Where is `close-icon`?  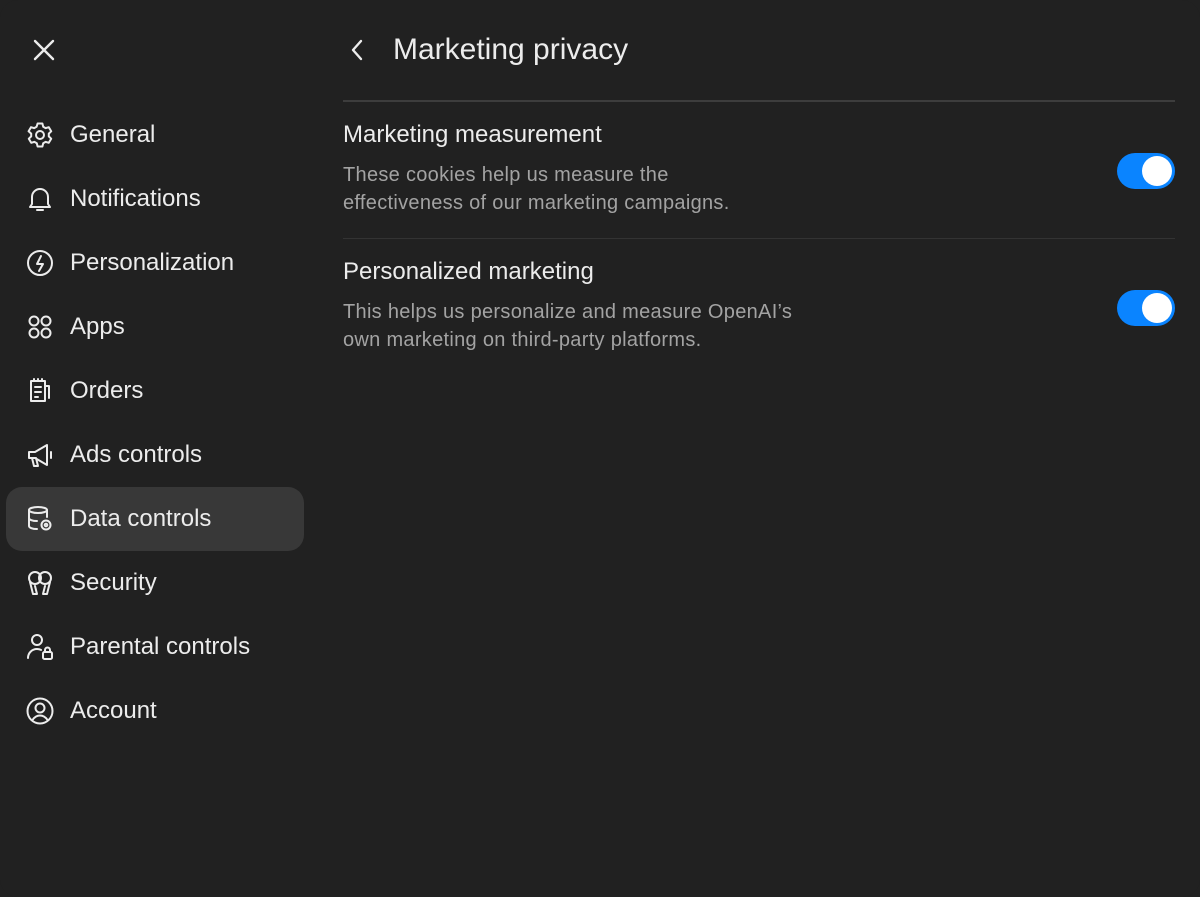
close-icon is located at coordinates (44, 50).